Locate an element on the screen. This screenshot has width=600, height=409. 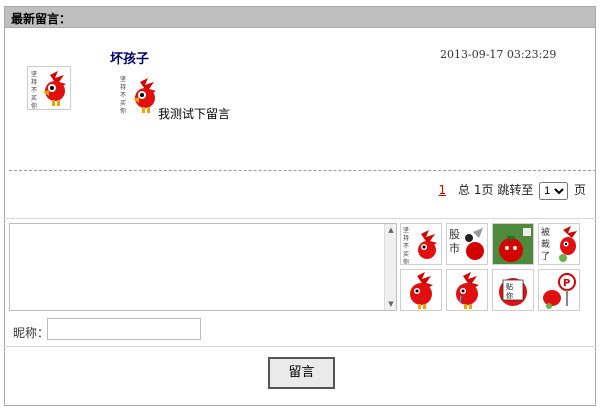
pagination-jump-label: 跳转至 is located at coordinates (515, 190).